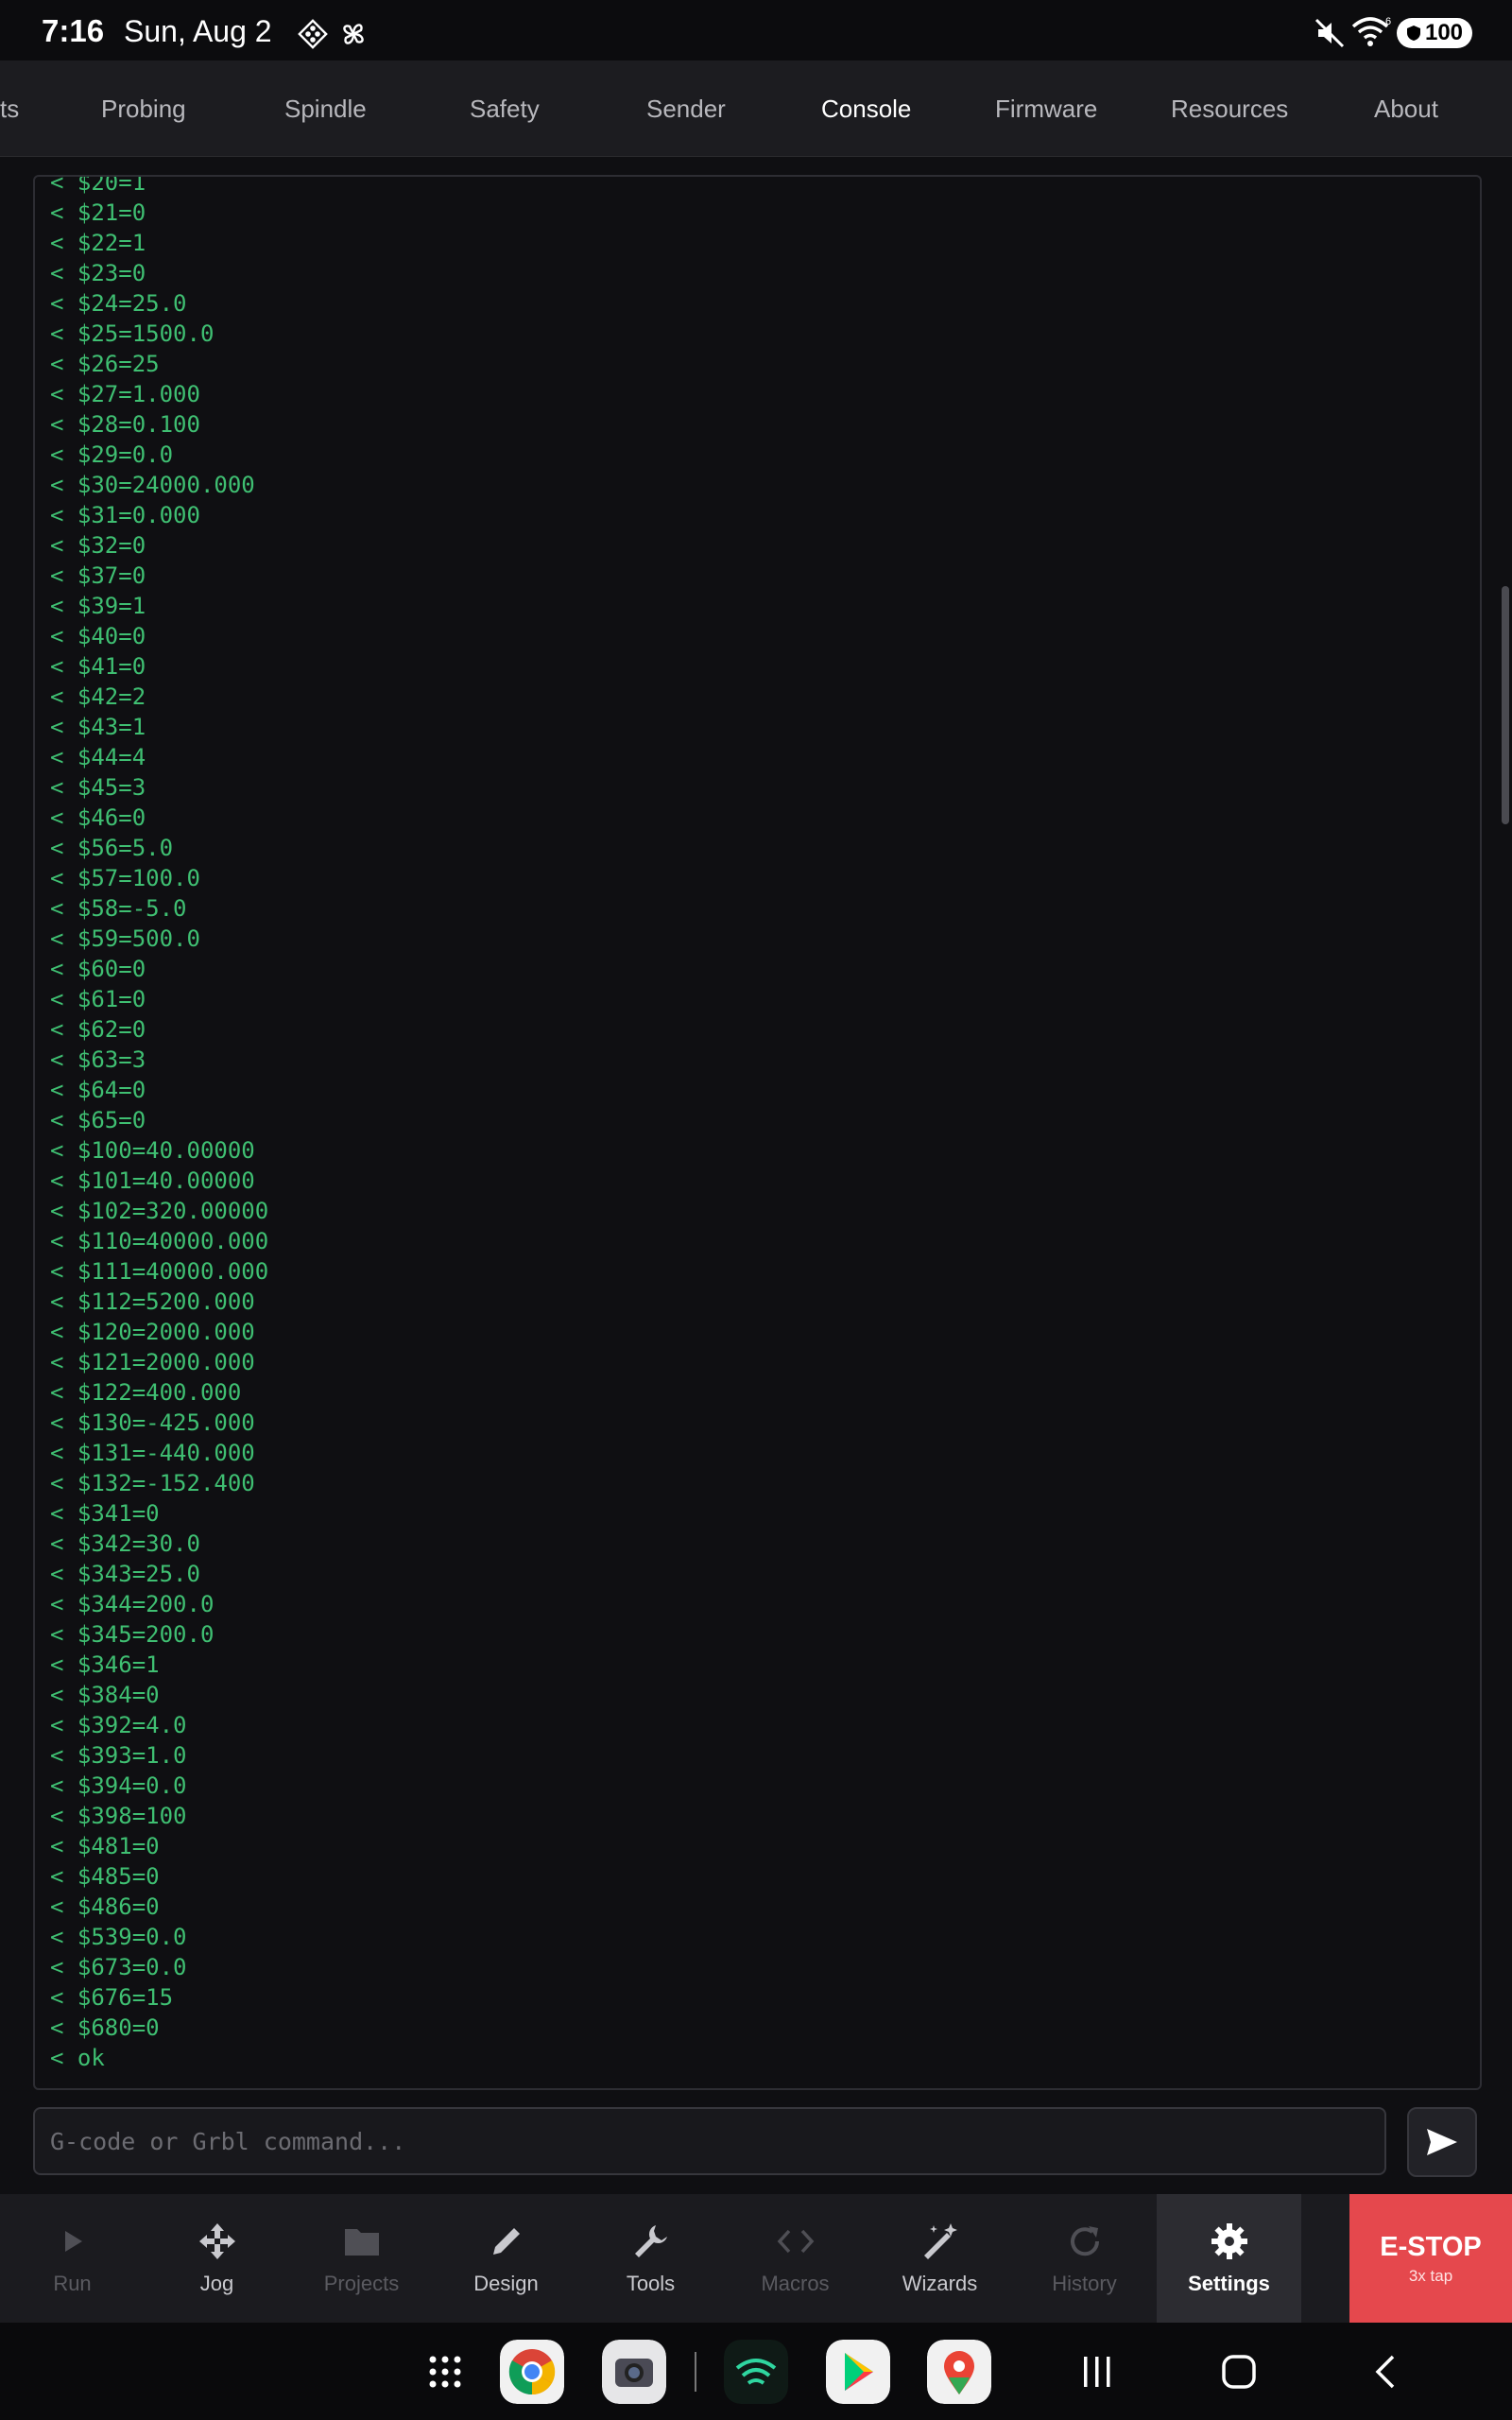 Image resolution: width=1512 pixels, height=2420 pixels. Describe the element at coordinates (98, 575) in the screenshot. I see `console-line: < $37=0` at that location.